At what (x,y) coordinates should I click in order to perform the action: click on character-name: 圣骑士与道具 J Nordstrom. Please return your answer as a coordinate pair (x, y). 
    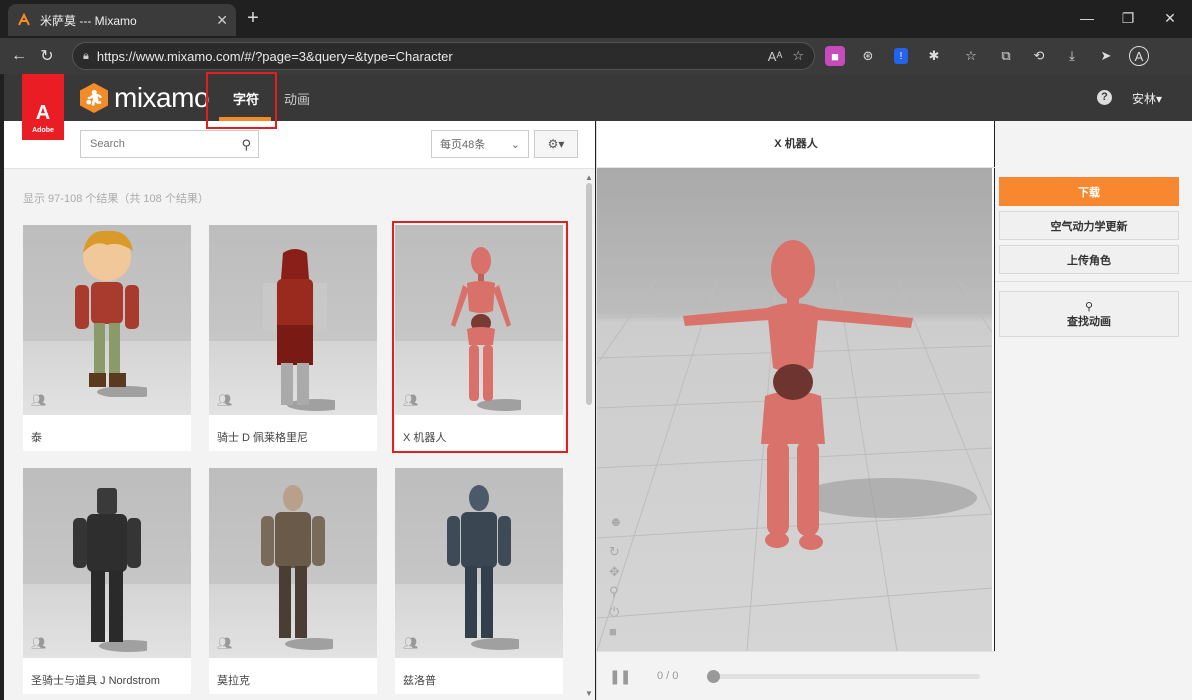
    Looking at the image, I should click on (95, 681).